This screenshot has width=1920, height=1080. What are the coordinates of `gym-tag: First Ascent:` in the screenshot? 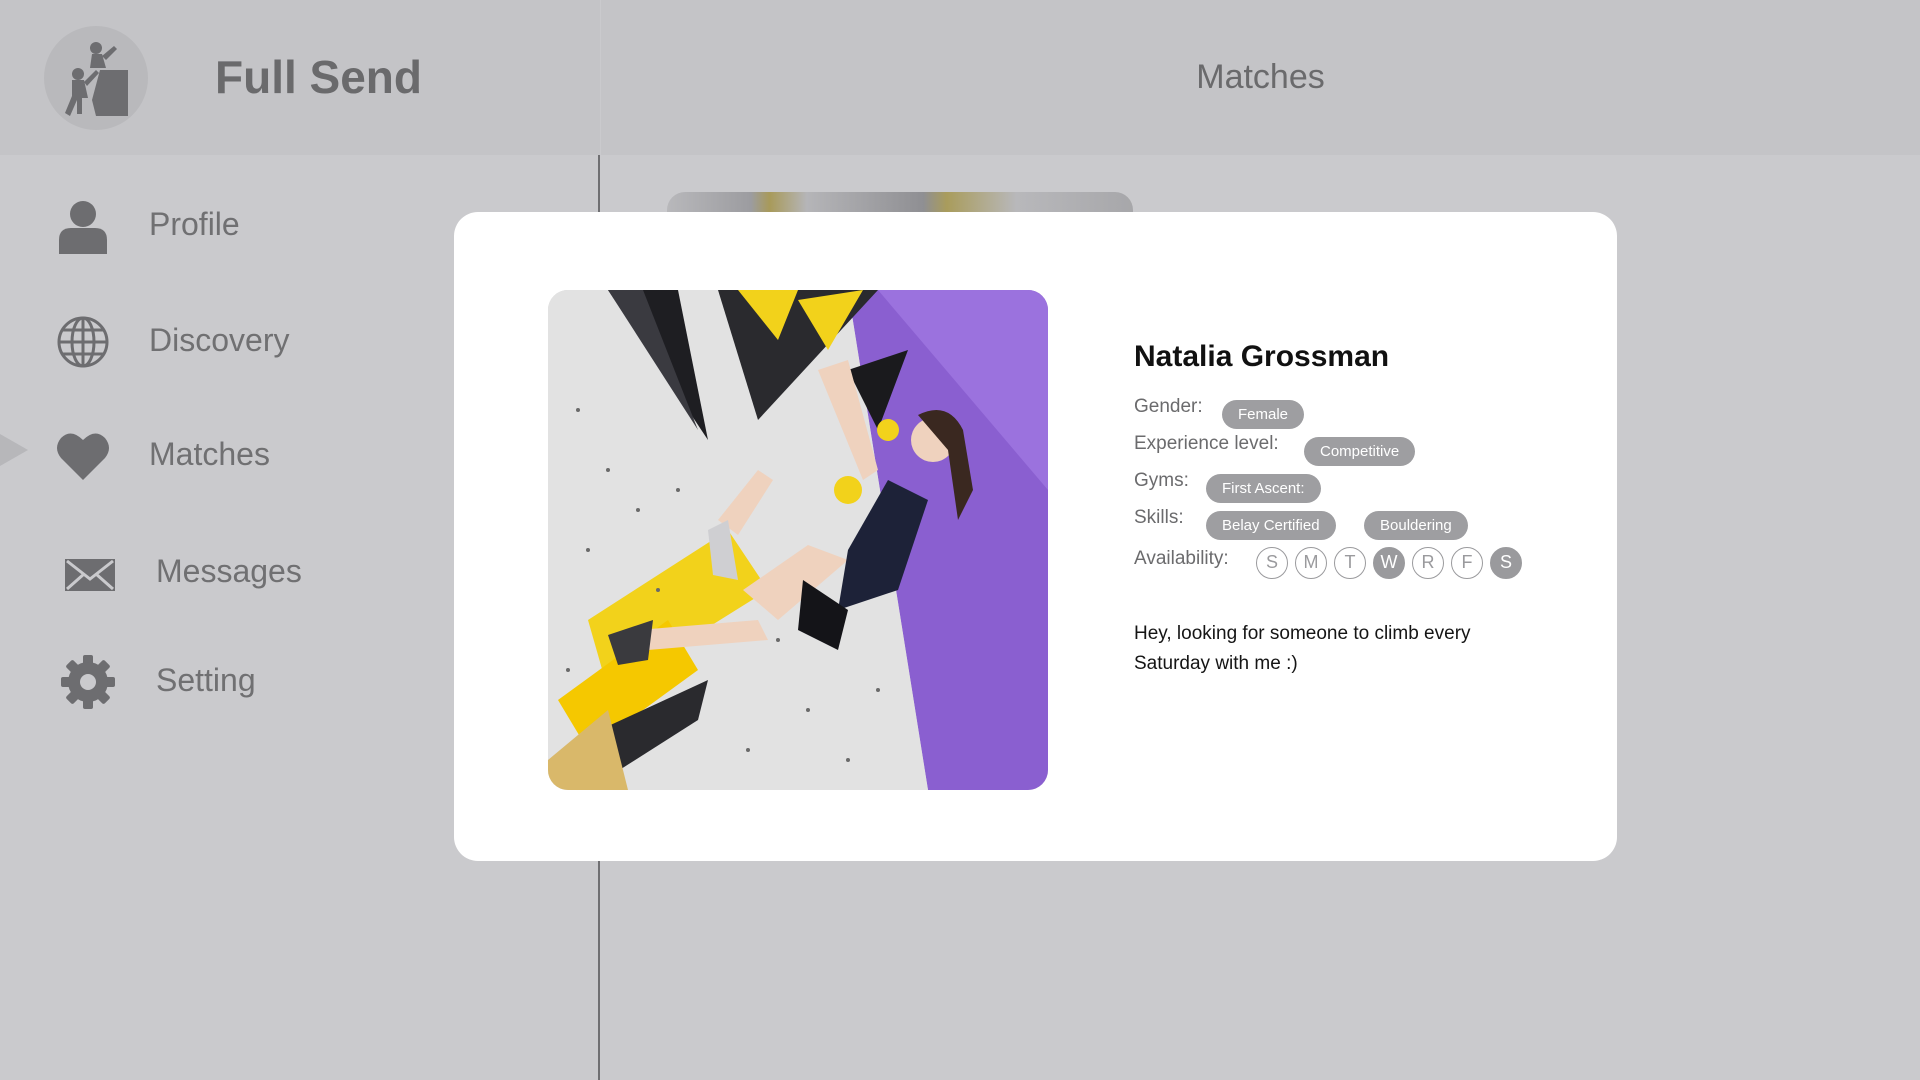 It's located at (1263, 488).